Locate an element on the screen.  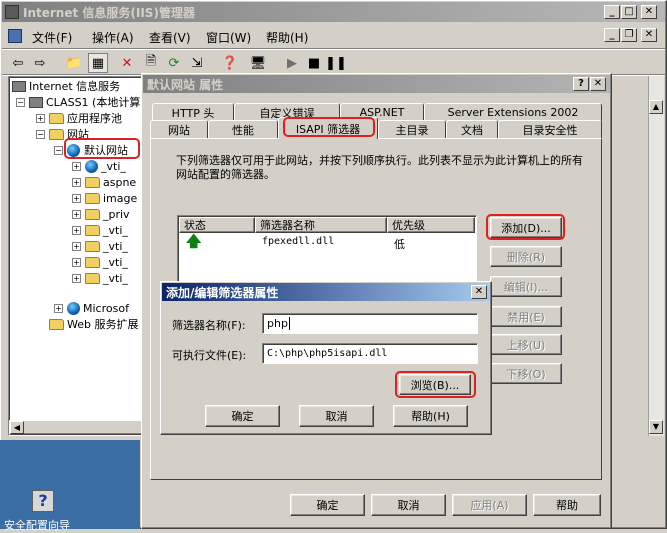
executable-input: C:\php\php5isapi.dll is located at coordinates (370, 353).